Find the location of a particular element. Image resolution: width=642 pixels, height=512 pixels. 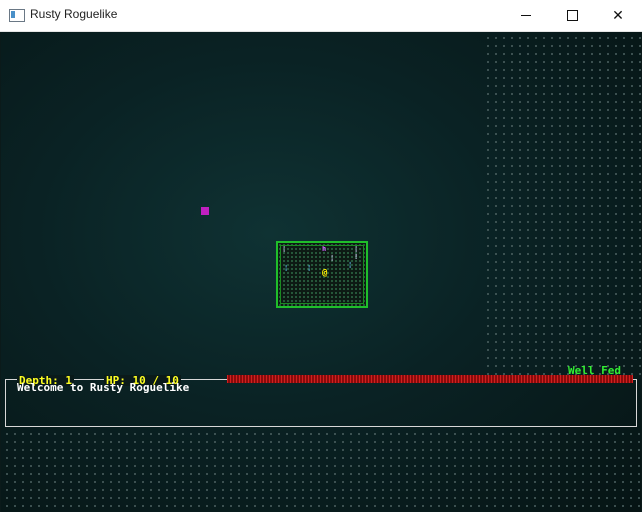

maximize-icon is located at coordinates (572, 15).